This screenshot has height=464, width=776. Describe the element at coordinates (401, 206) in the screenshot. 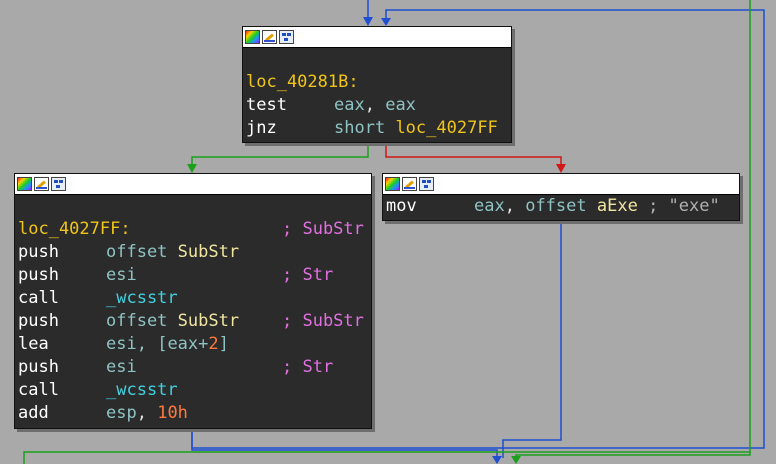

I see `mnemonic: mov` at that location.